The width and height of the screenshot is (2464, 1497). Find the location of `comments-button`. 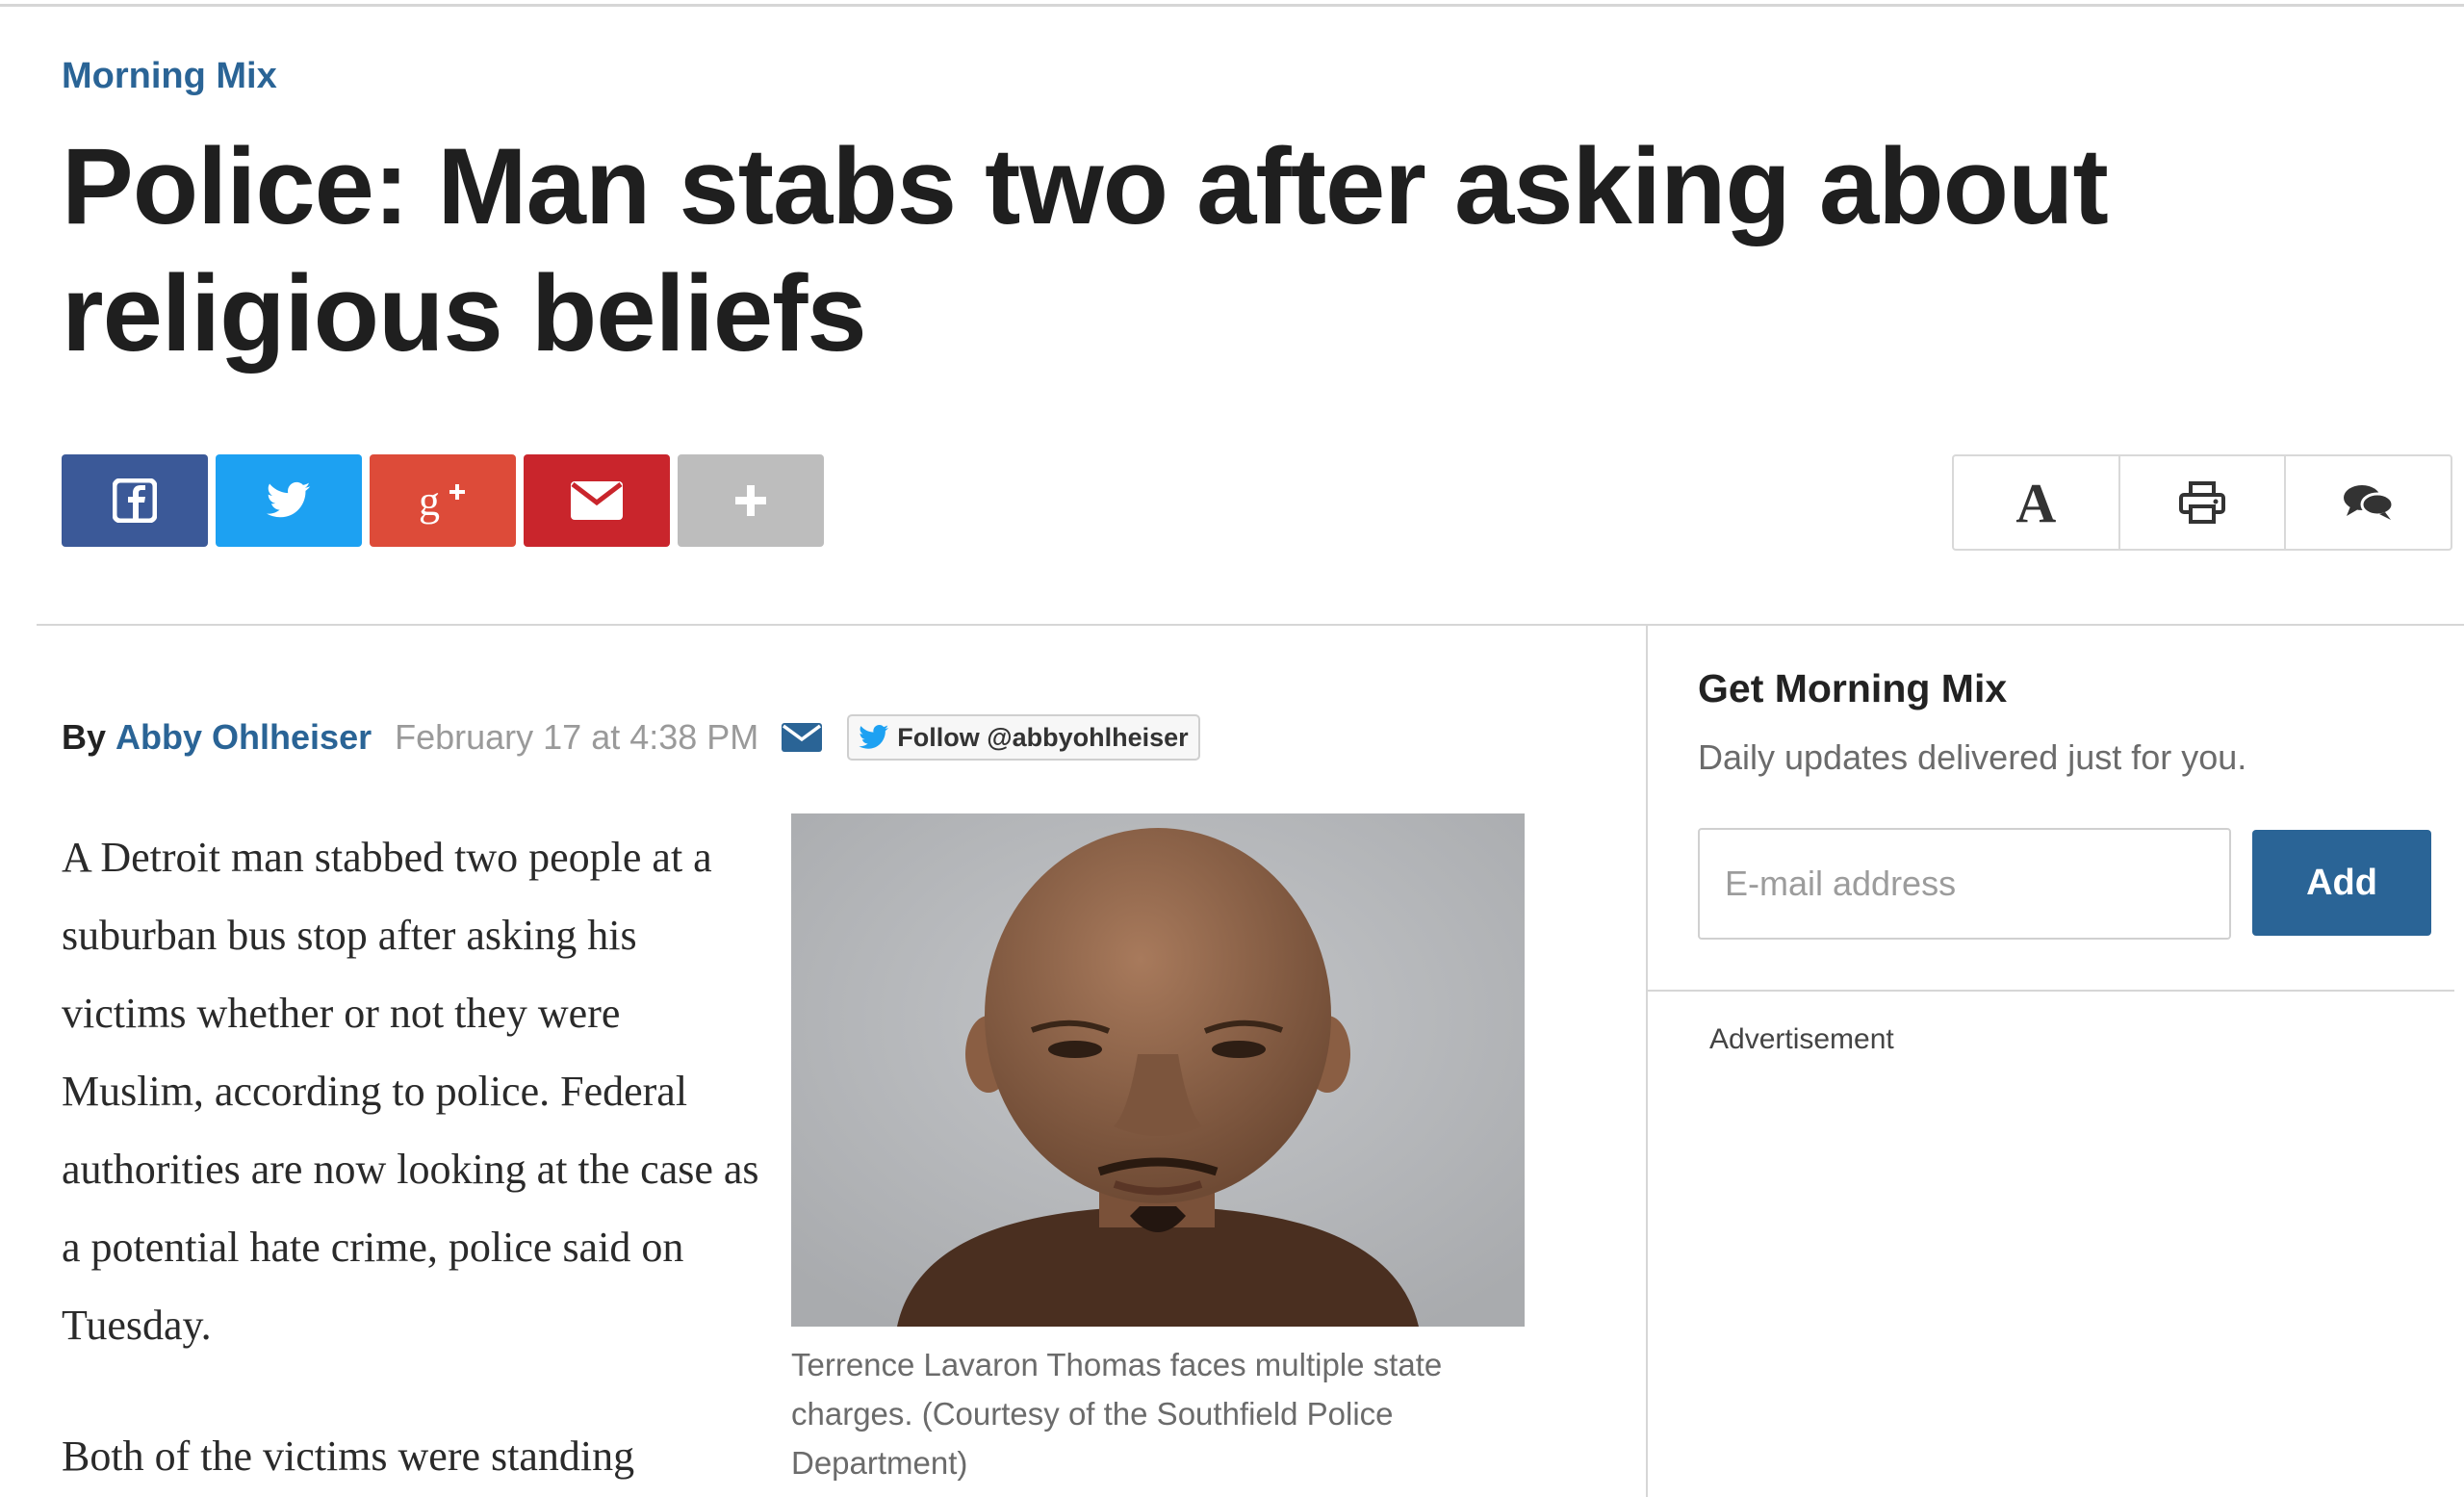

comments-button is located at coordinates (2368, 502).